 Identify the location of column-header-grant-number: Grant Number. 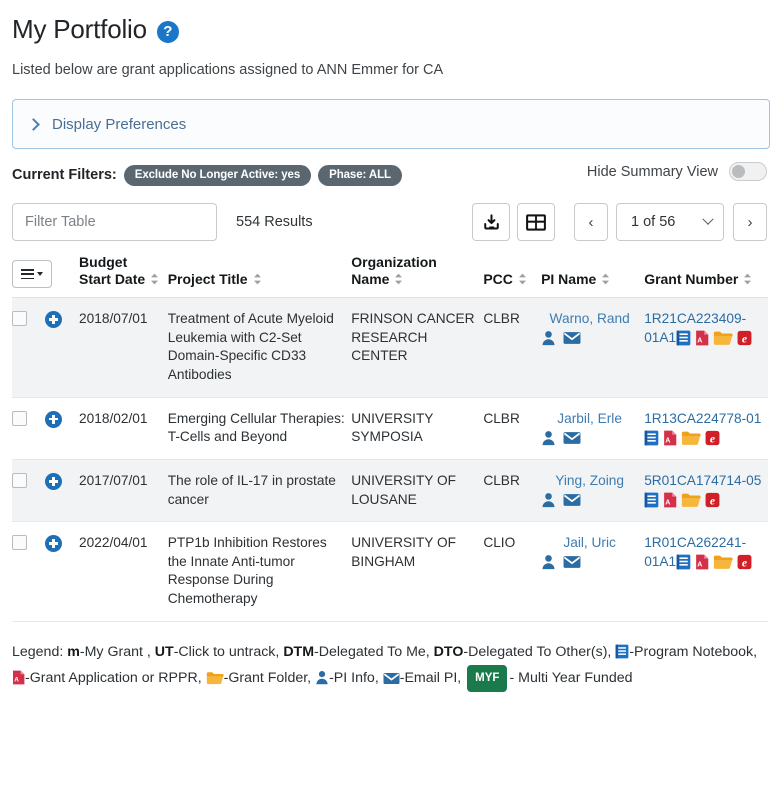
(706, 276).